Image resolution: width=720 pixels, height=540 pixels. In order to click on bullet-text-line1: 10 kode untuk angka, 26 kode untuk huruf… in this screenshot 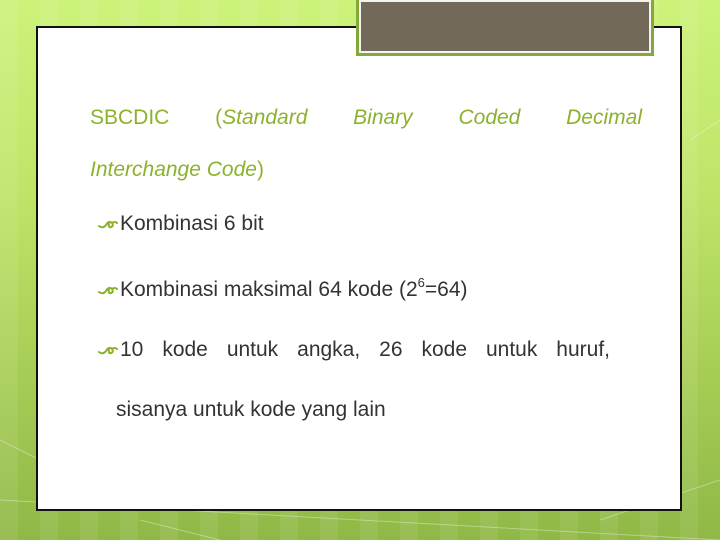, I will do `click(365, 350)`.